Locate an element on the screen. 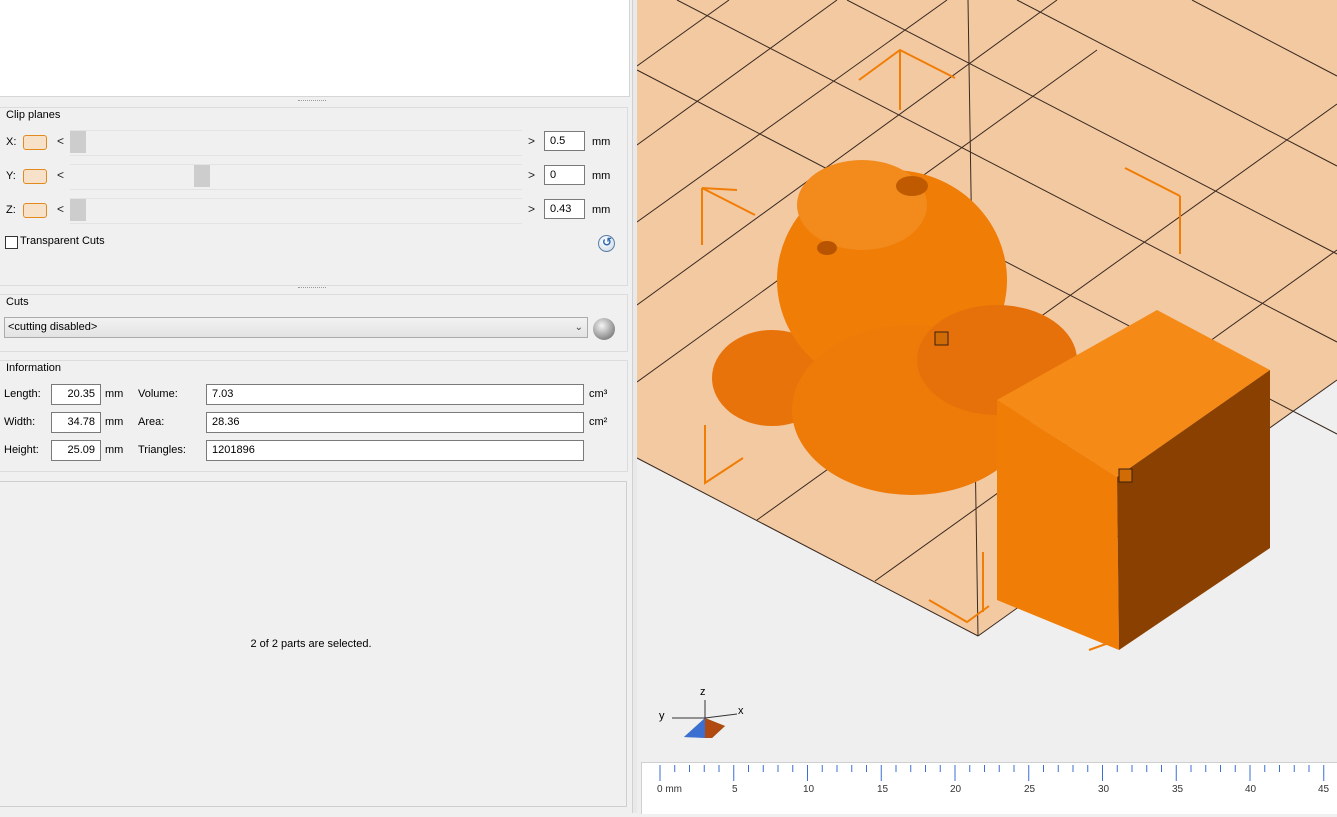 This screenshot has height=817, width=1337. length-label: Length: is located at coordinates (22, 394).